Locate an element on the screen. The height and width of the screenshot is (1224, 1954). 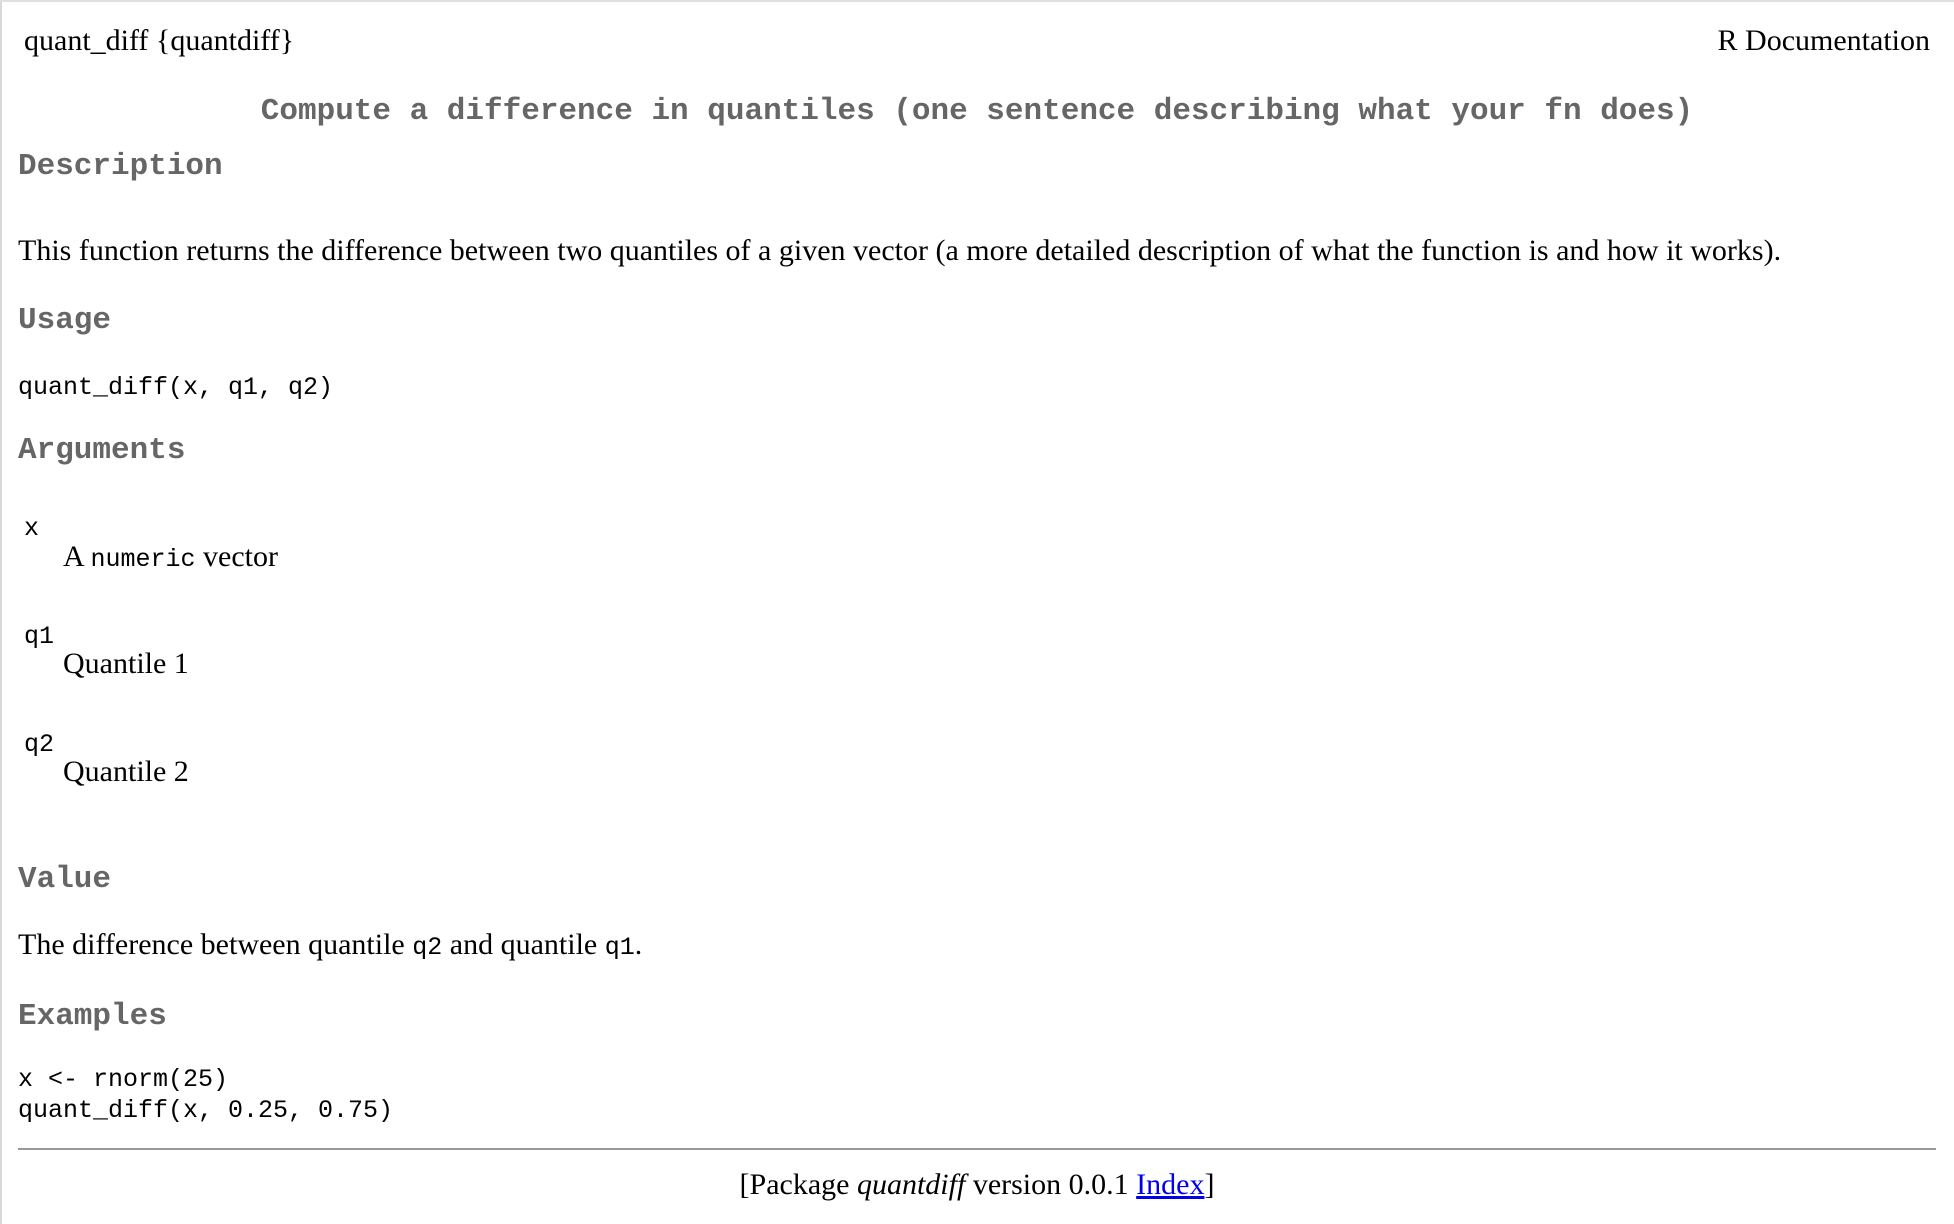
examples-code: x <- rnorm(25) quant_diff(x, 0.25, 0.75) is located at coordinates (205, 1095).